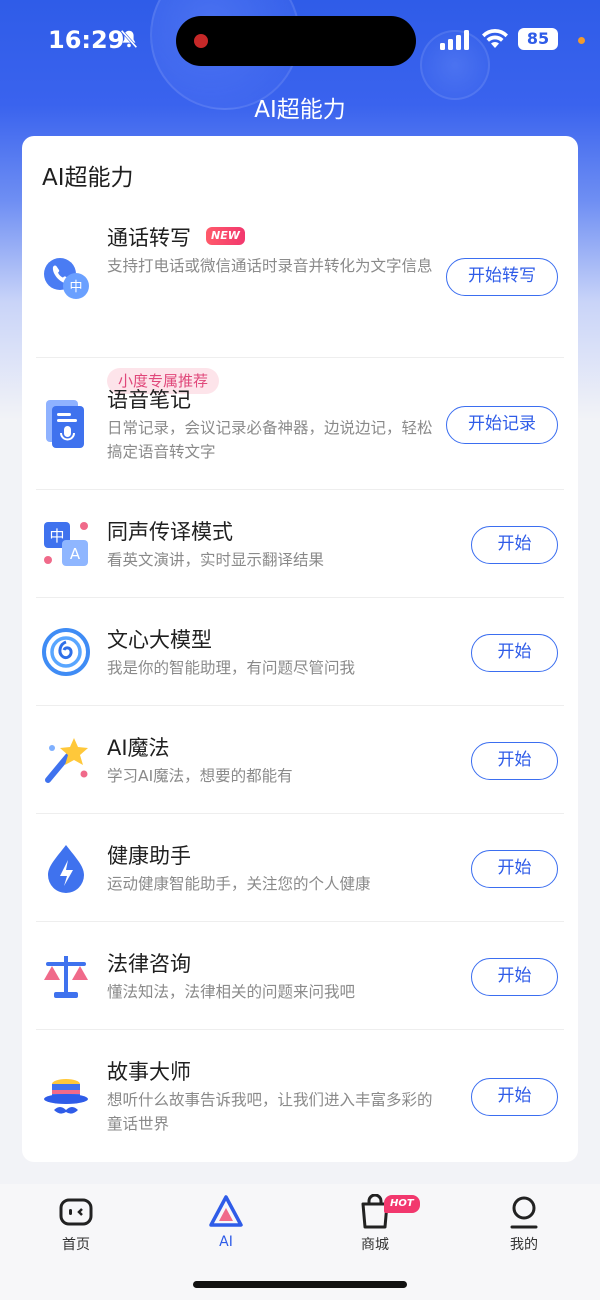 This screenshot has width=600, height=1300. Describe the element at coordinates (66, 278) in the screenshot. I see `call-transcribe-icon: 中` at that location.